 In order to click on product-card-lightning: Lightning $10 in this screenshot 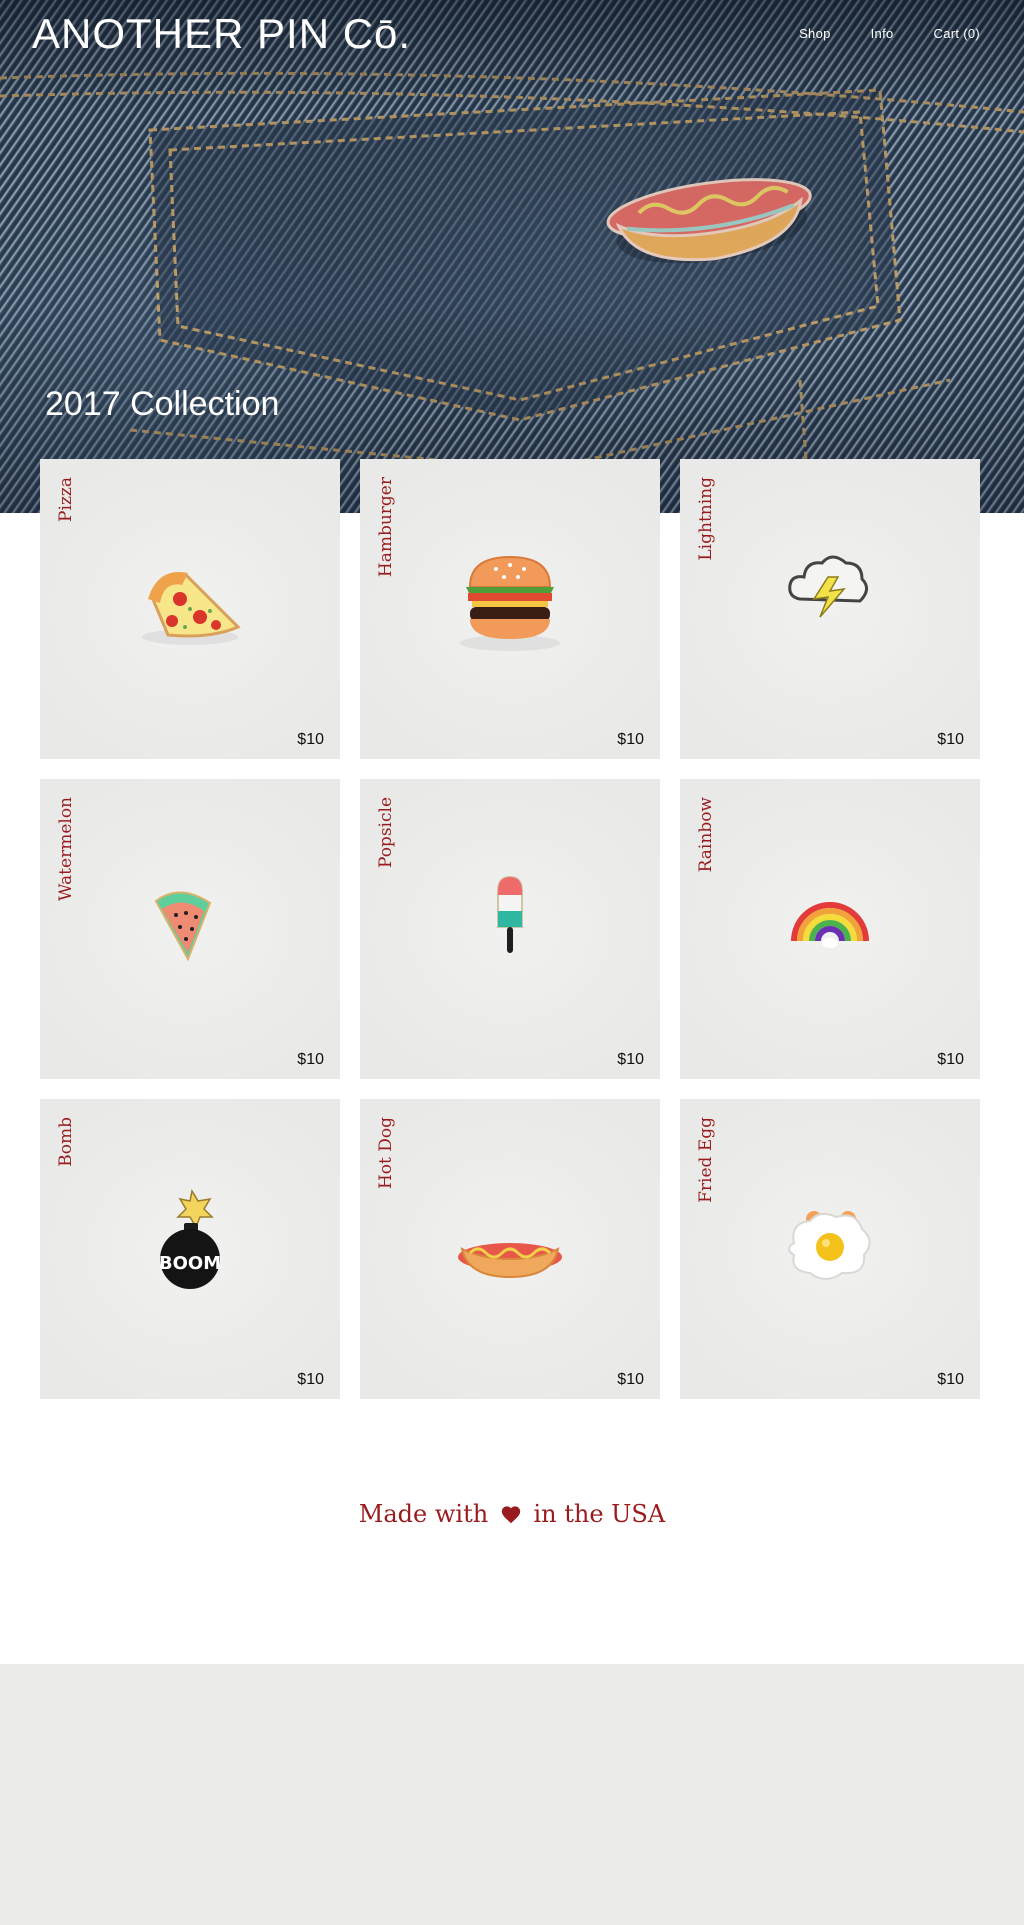, I will do `click(830, 609)`.